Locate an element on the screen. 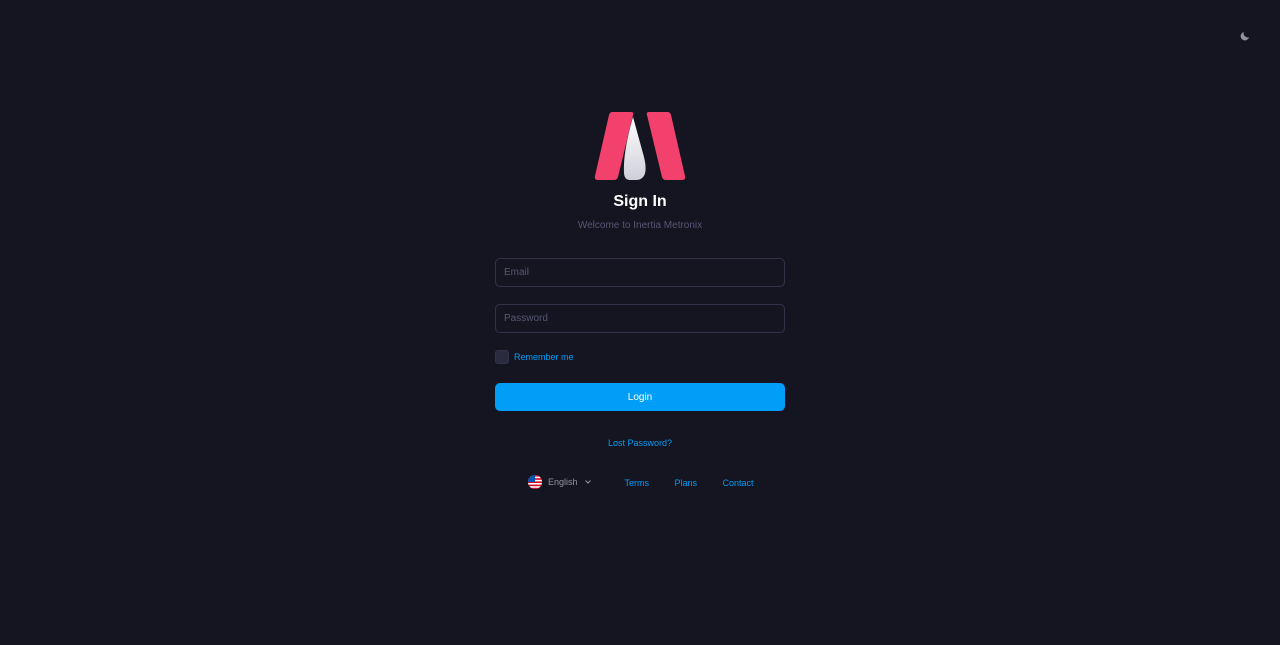 This screenshot has width=1280, height=645. metronic-logo-icon is located at coordinates (640, 146).